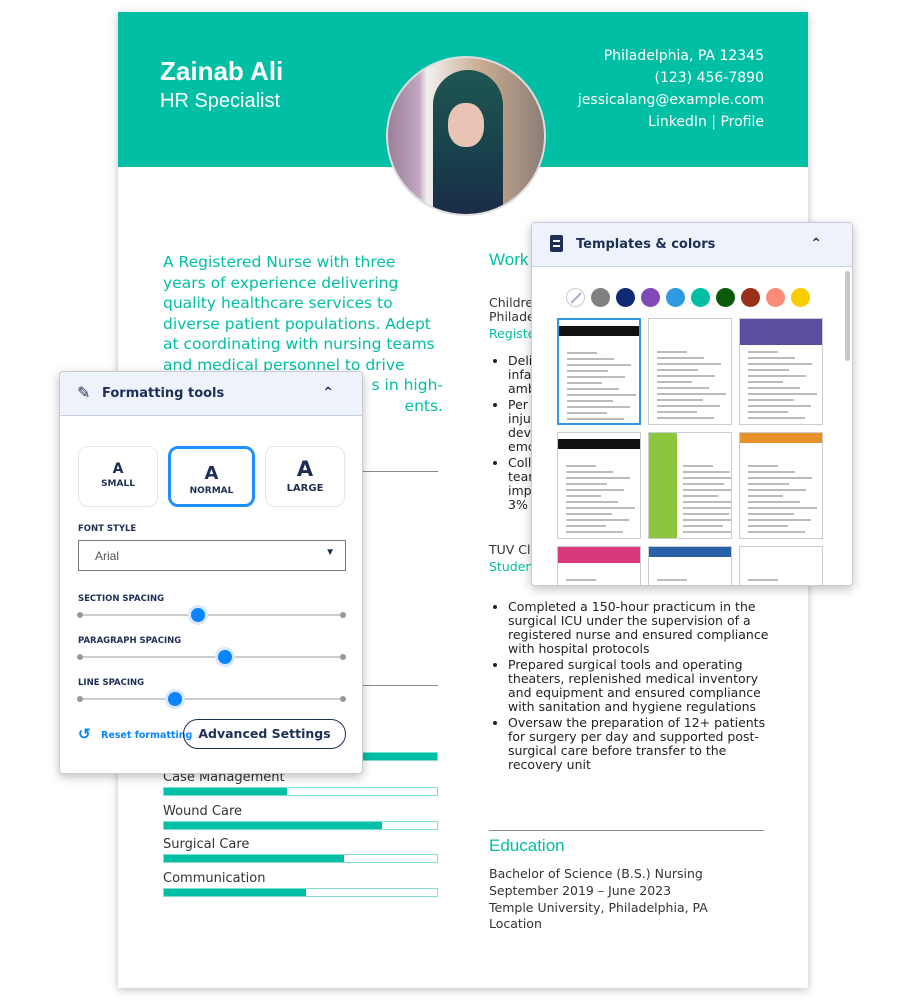  What do you see at coordinates (742, 122) in the screenshot?
I see `profile-link: Profile` at bounding box center [742, 122].